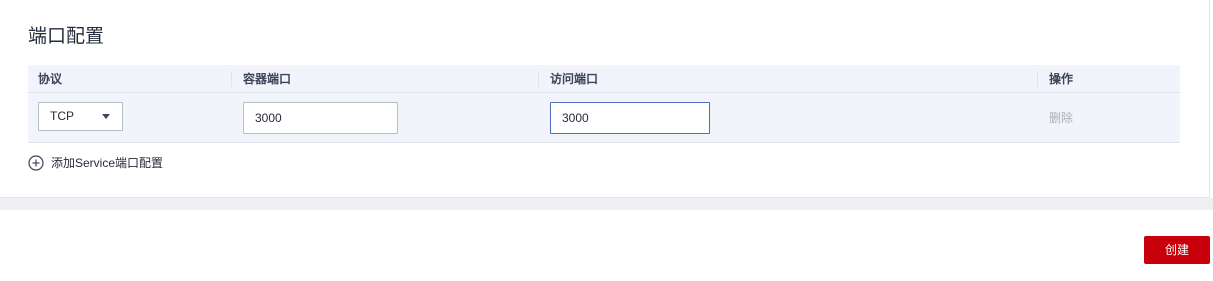  What do you see at coordinates (1177, 250) in the screenshot?
I see `create-button: 创建` at bounding box center [1177, 250].